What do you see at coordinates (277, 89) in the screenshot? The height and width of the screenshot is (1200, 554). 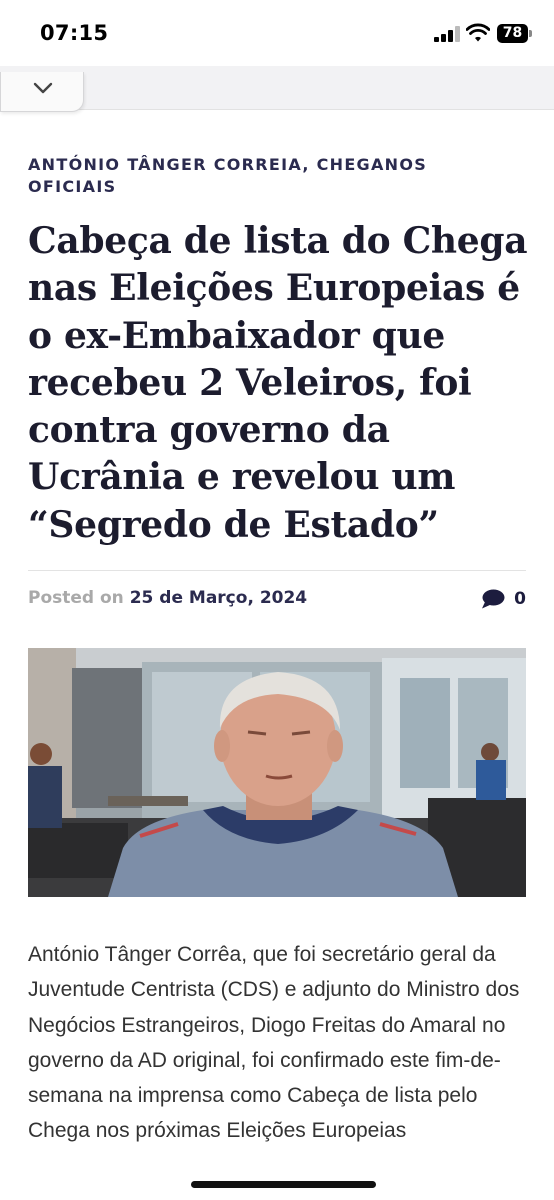 I see `browser-toolbar` at bounding box center [277, 89].